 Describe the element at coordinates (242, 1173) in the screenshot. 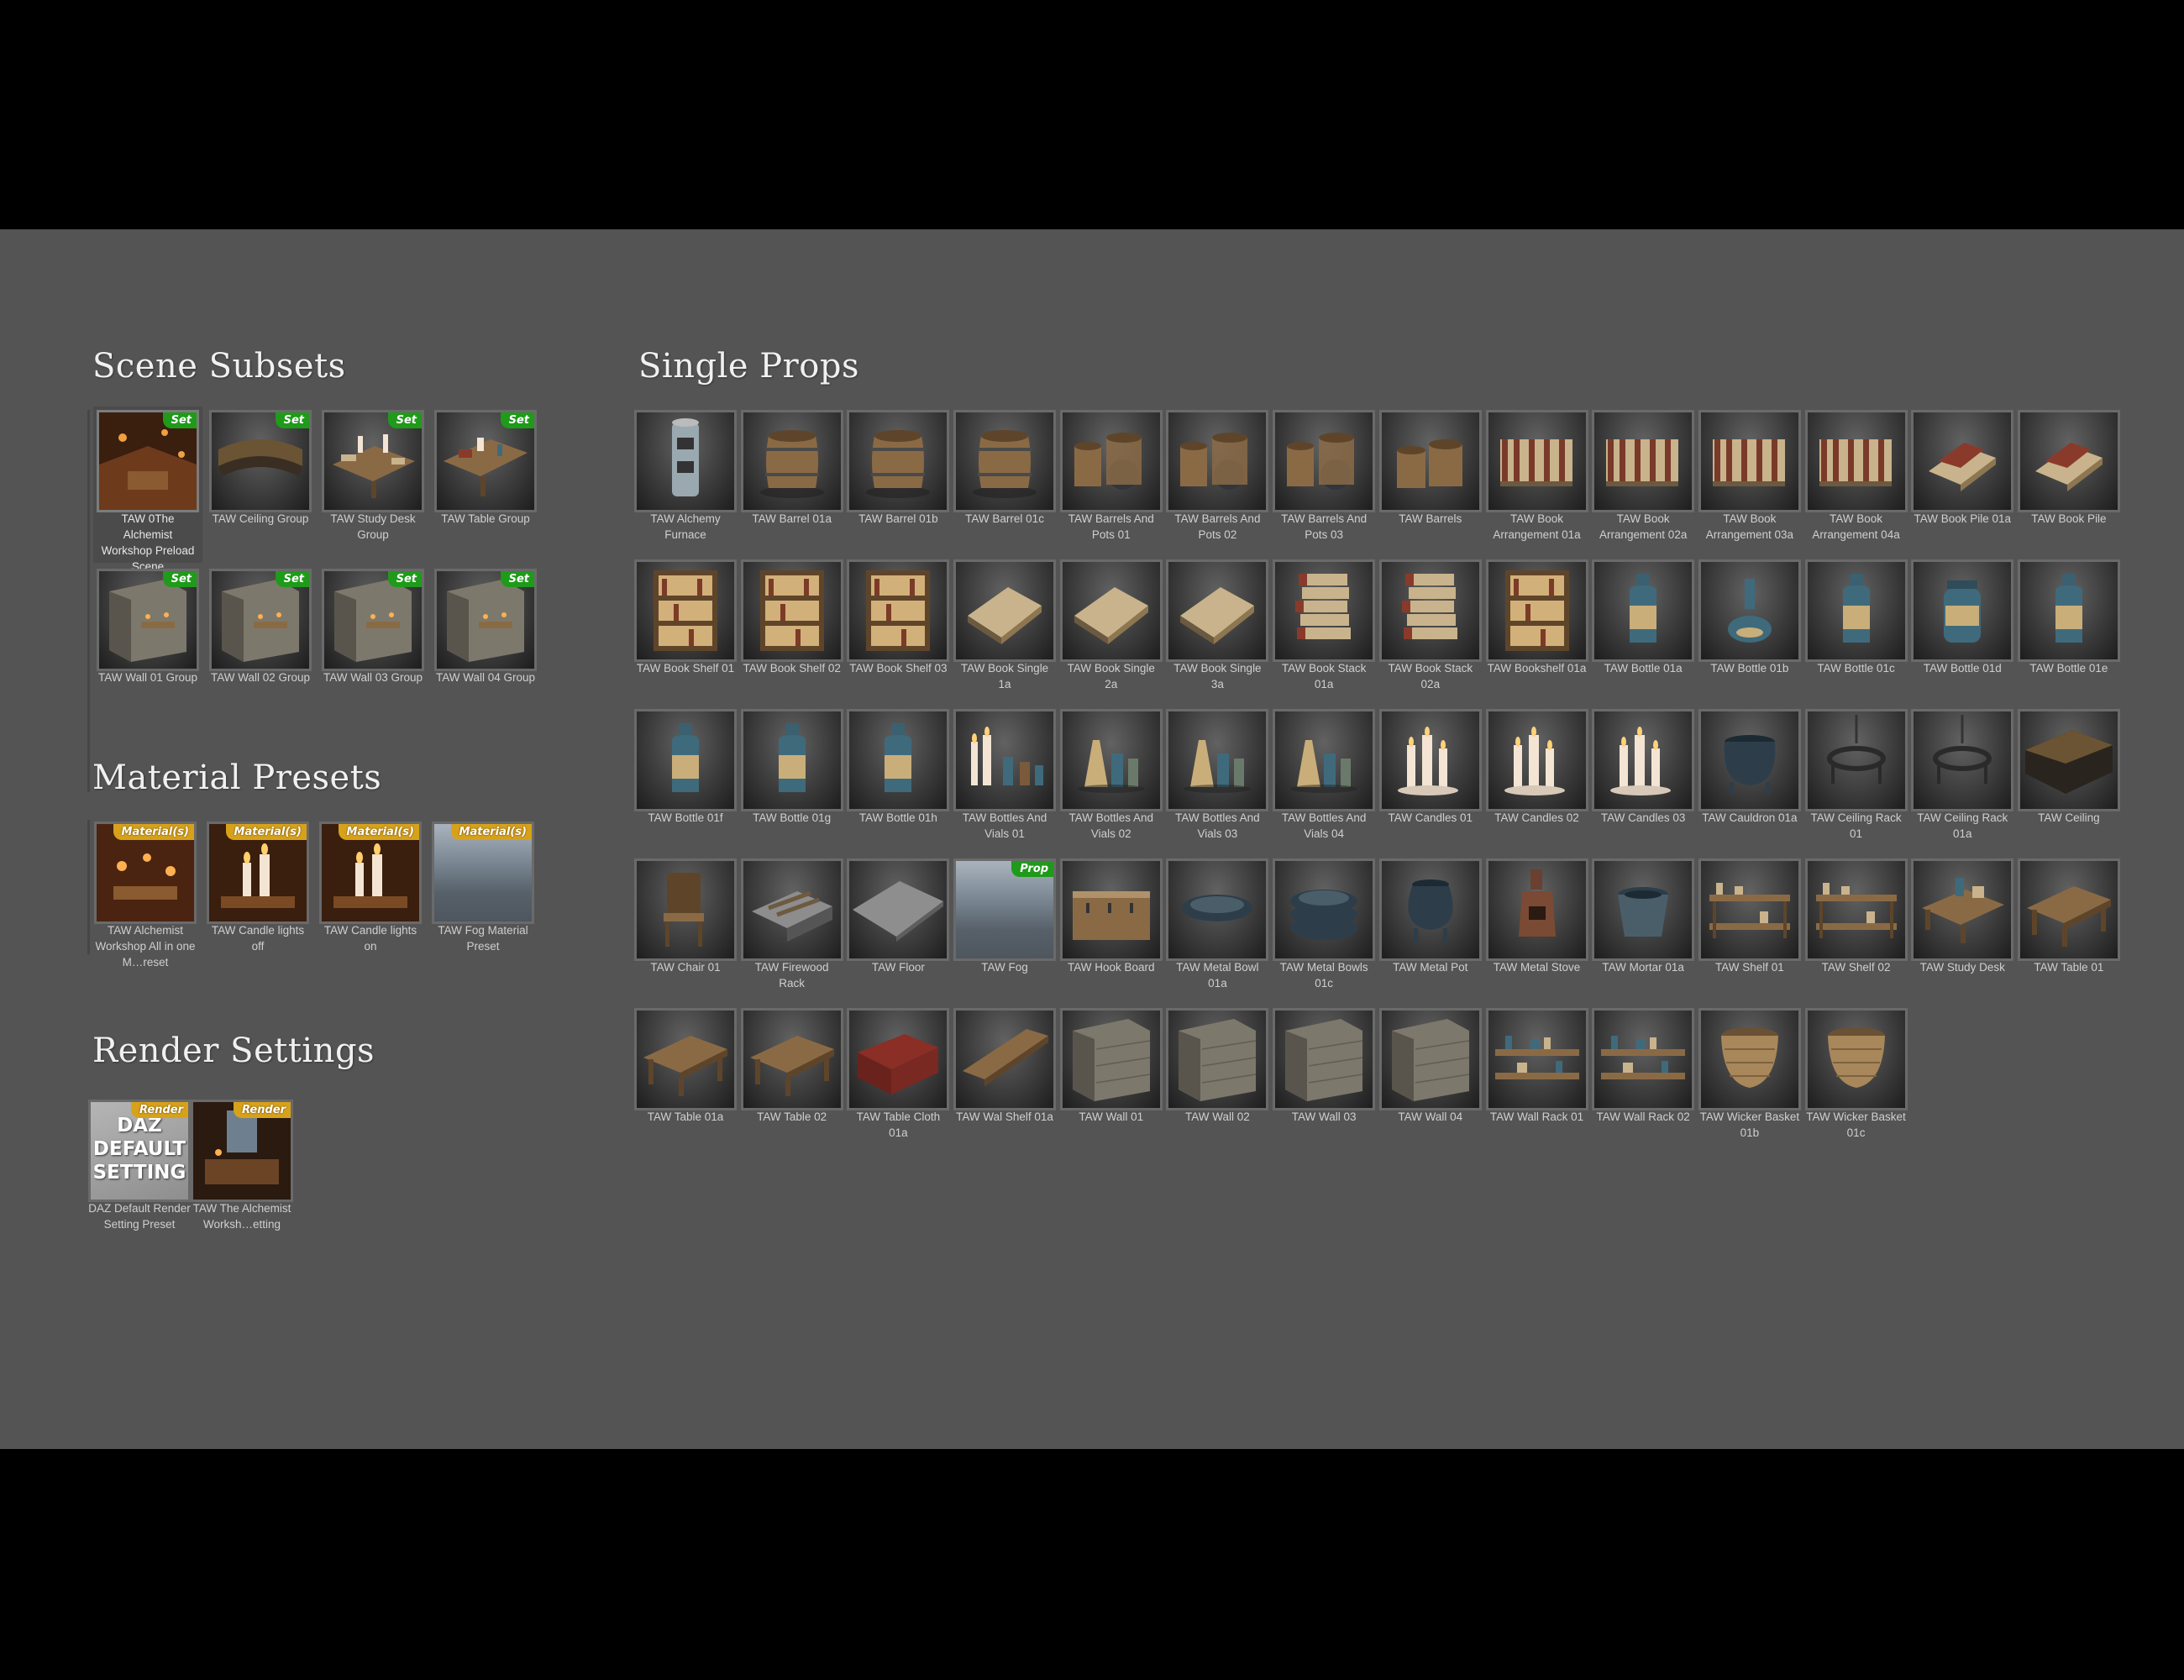

I see `render-setting-tile: Render TAW The Alchemist Worksh…etting` at that location.